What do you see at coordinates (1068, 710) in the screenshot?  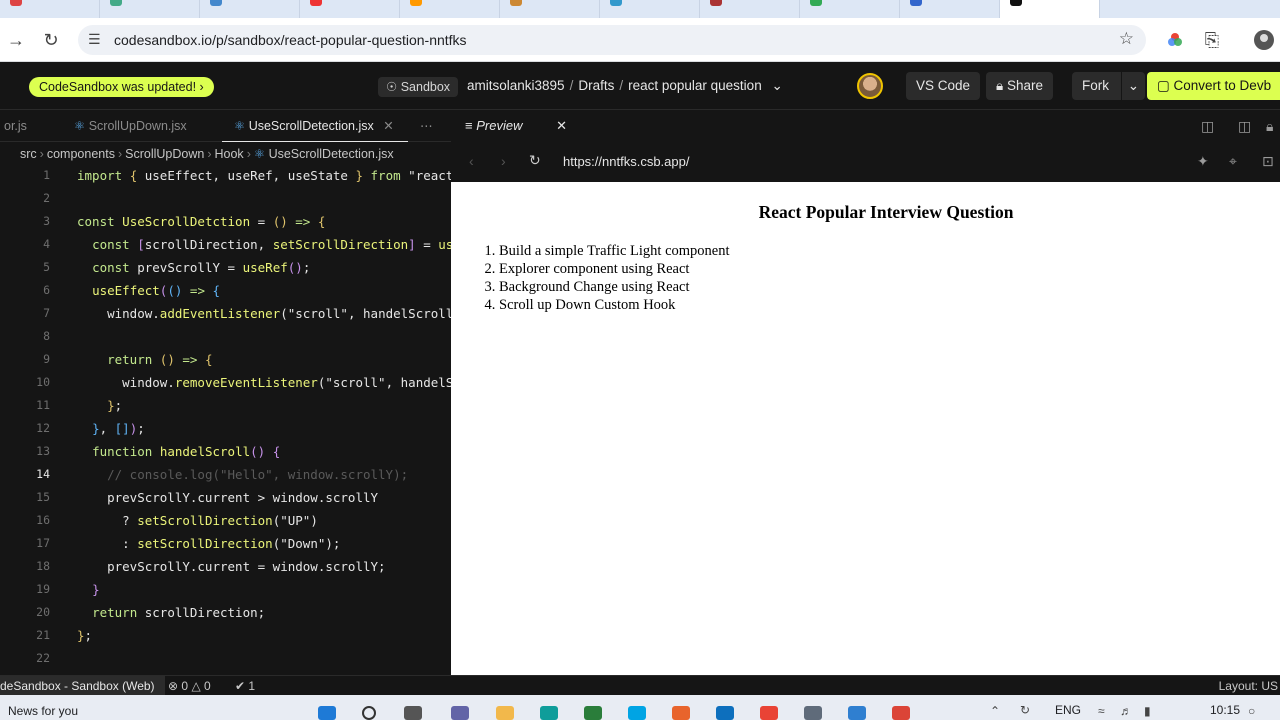 I see `language-indicator: ENG` at bounding box center [1068, 710].